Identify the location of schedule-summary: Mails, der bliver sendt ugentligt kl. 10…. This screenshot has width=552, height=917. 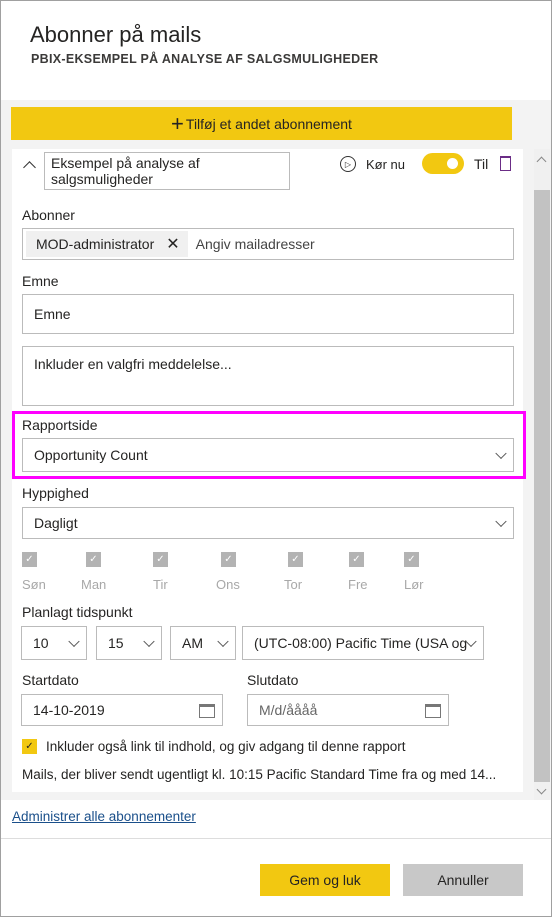
(259, 774).